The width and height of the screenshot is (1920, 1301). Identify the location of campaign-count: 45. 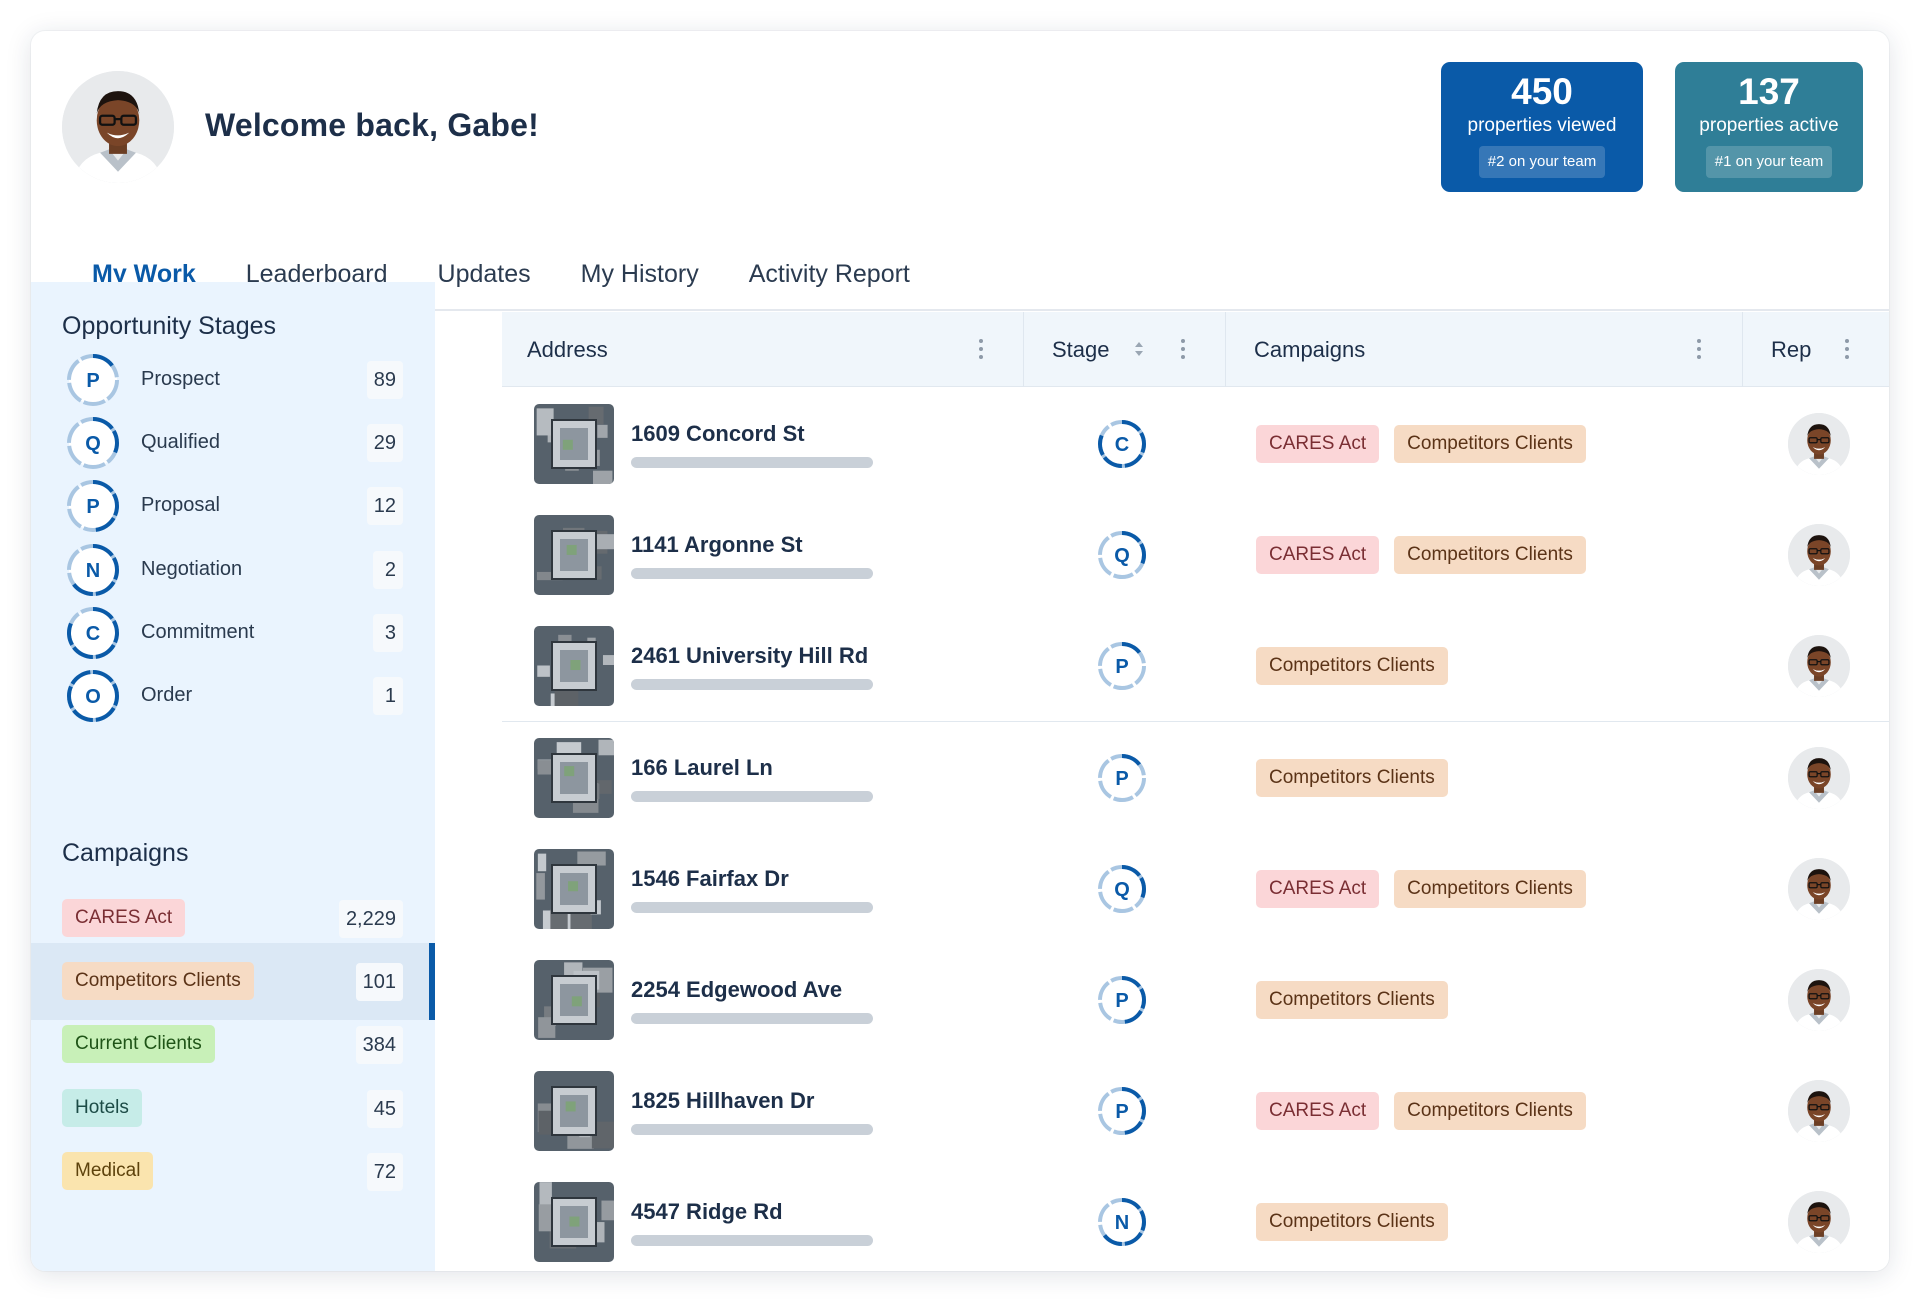
(384, 1108).